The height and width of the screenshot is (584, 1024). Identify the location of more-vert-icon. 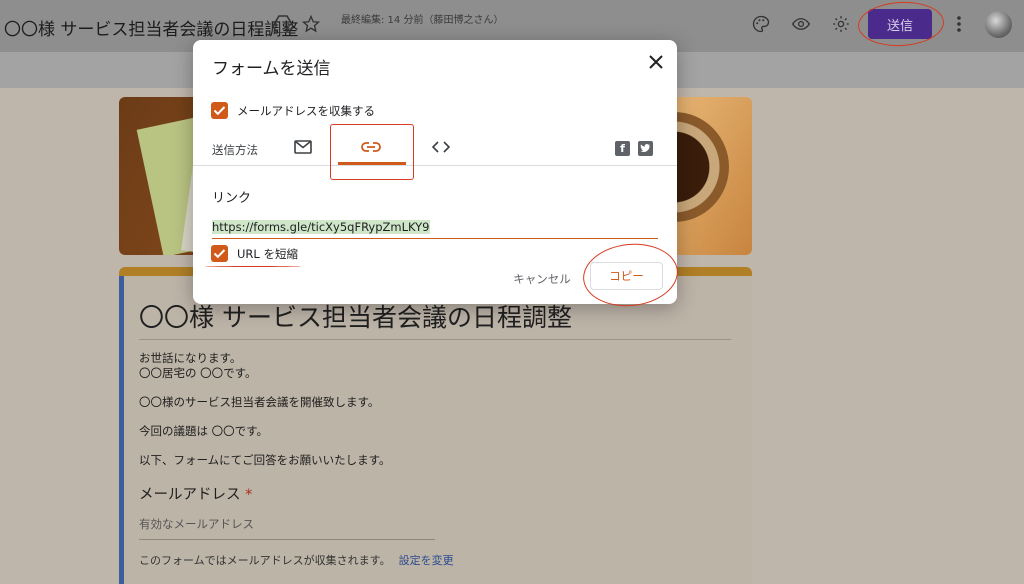
(959, 26).